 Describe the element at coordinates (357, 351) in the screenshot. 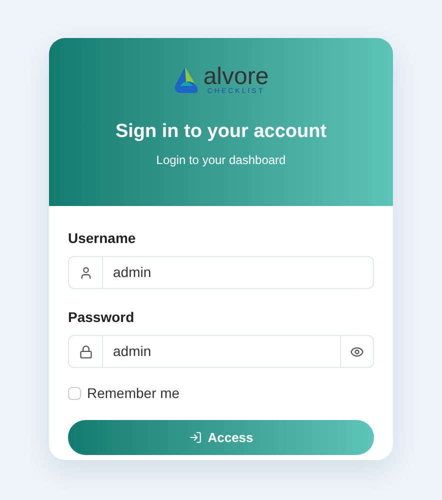

I see `eye-icon` at that location.